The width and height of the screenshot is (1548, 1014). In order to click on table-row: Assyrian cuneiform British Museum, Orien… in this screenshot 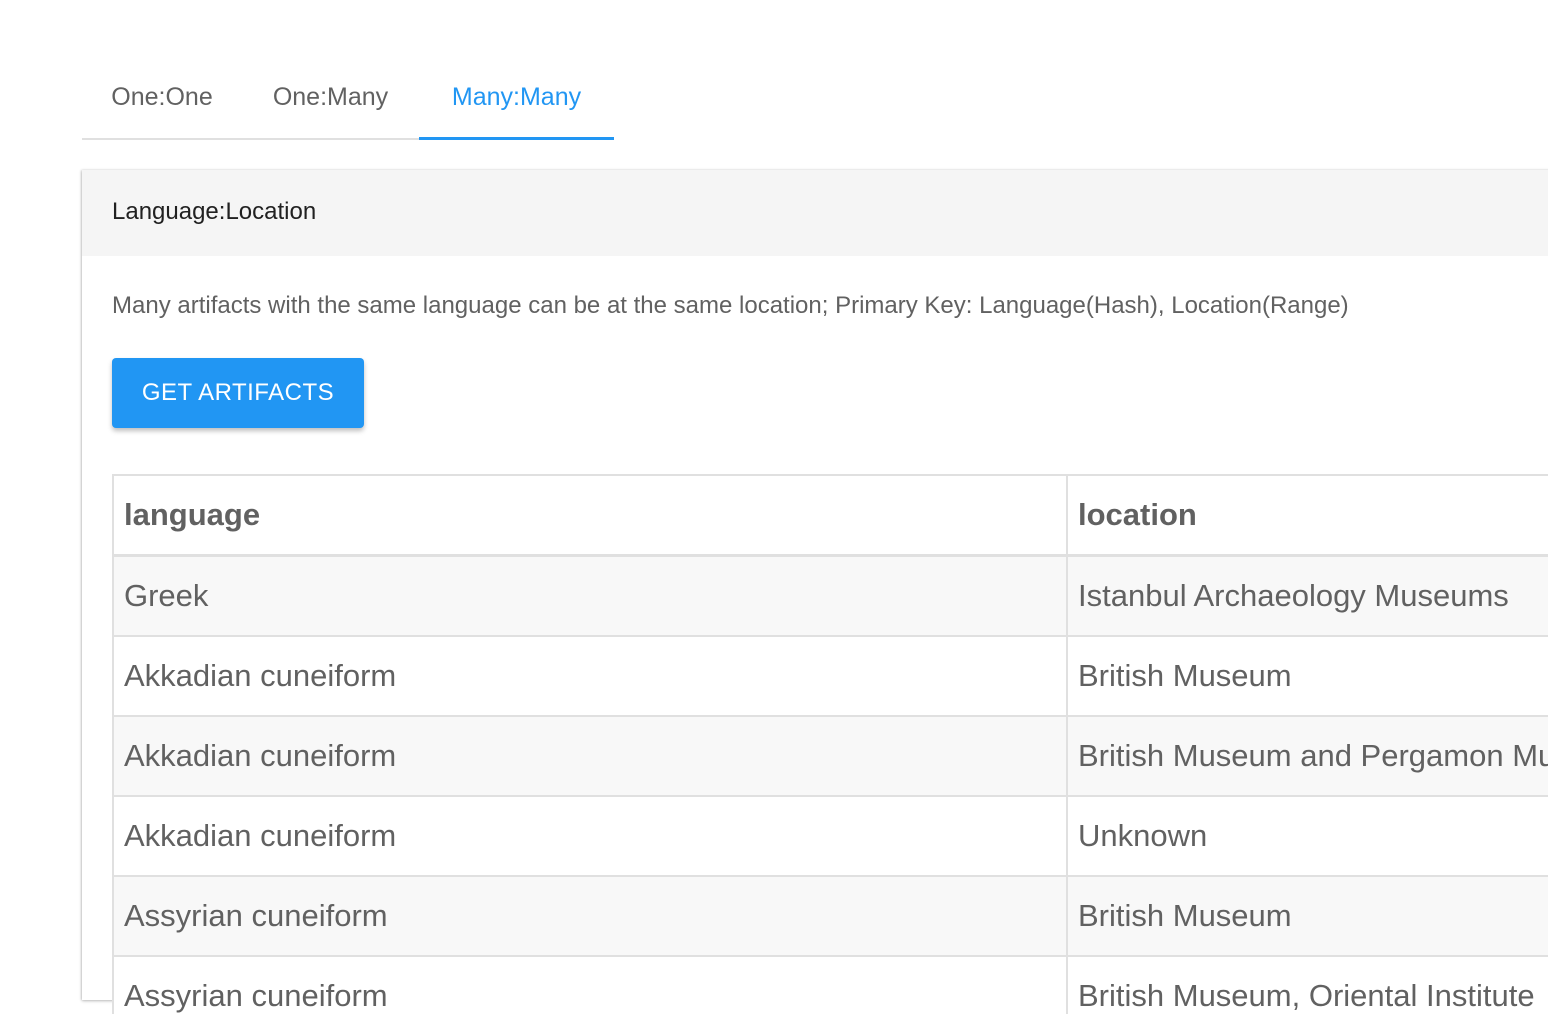, I will do `click(830, 984)`.